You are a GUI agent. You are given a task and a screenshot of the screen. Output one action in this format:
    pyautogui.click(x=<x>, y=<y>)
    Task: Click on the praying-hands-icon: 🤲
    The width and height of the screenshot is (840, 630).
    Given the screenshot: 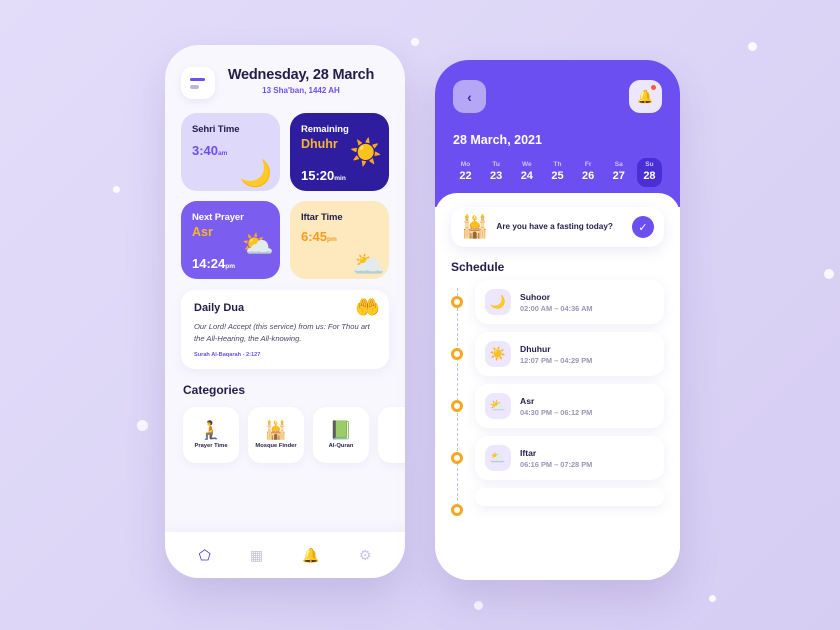 What is the action you would take?
    pyautogui.click(x=367, y=308)
    